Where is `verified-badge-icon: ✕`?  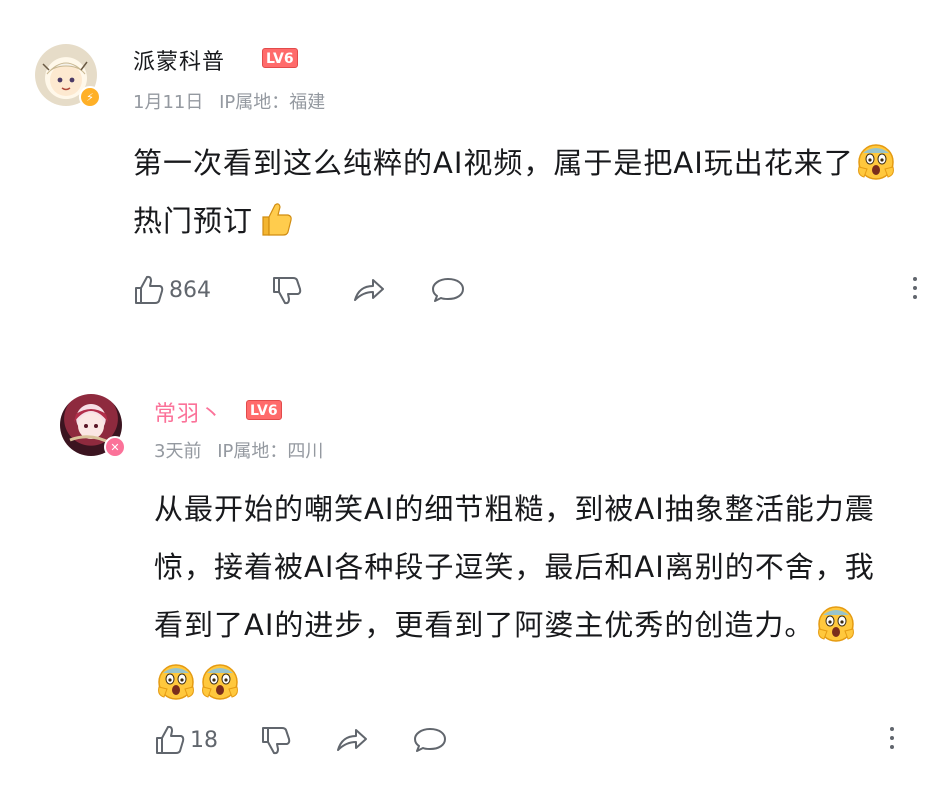 verified-badge-icon: ✕ is located at coordinates (115, 447).